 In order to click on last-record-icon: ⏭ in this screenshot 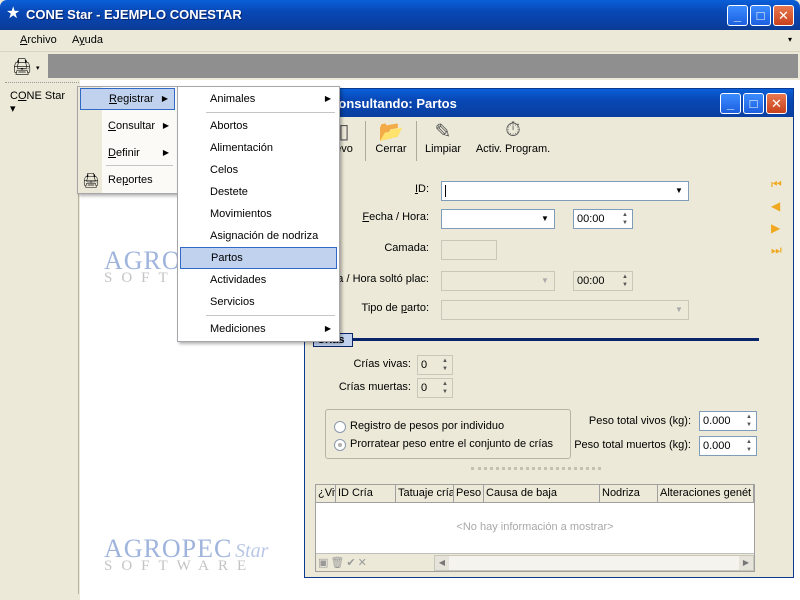, I will do `click(776, 250)`.